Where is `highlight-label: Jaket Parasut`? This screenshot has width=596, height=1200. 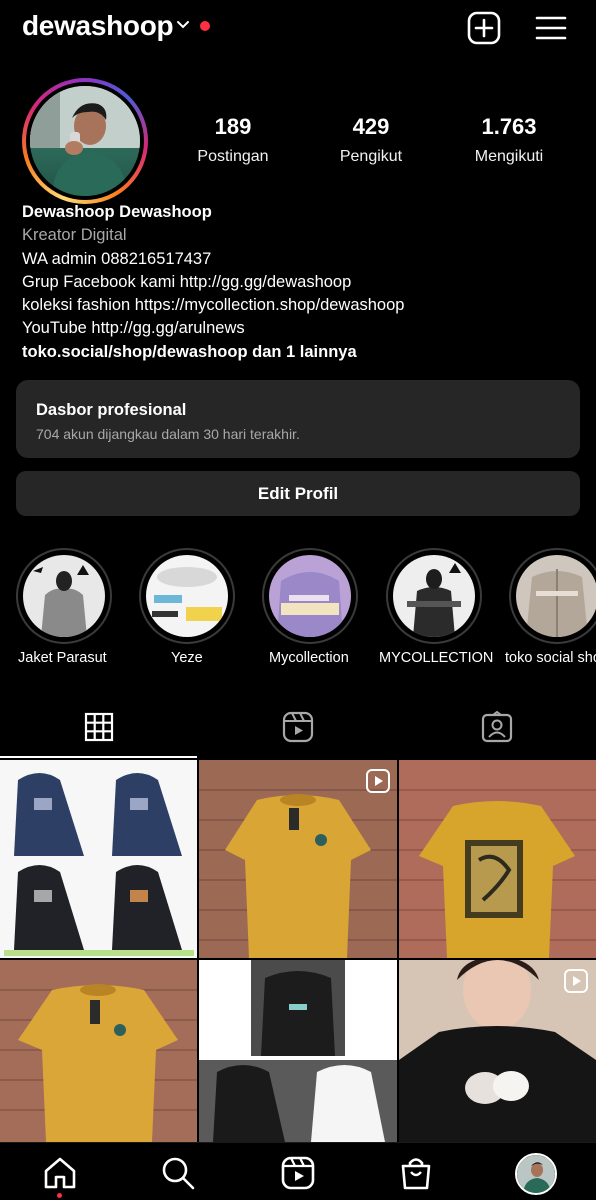
highlight-label: Jaket Parasut is located at coordinates (62, 658).